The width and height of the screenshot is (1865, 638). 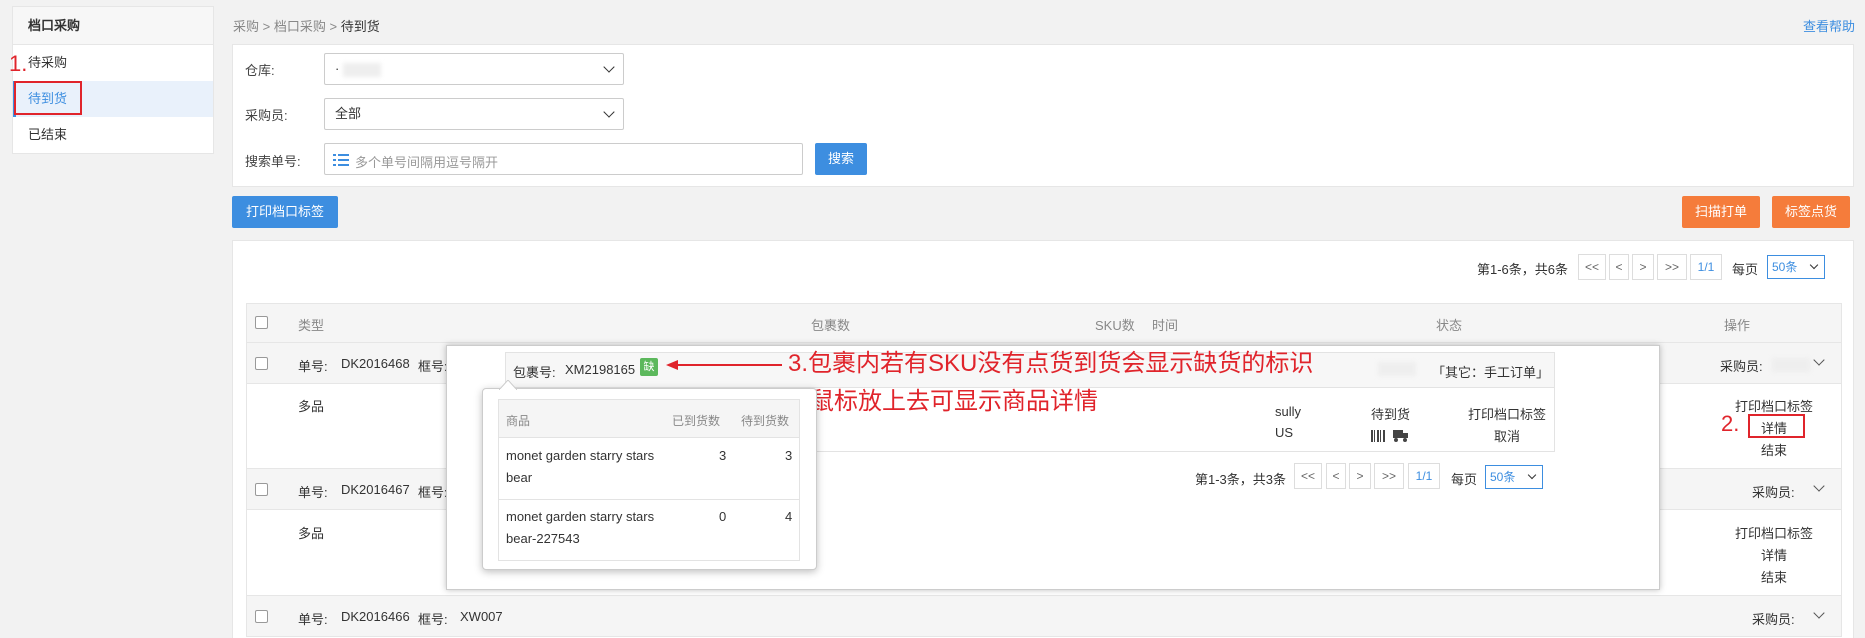 I want to click on package-no-label: 包裹号:, so click(x=534, y=372).